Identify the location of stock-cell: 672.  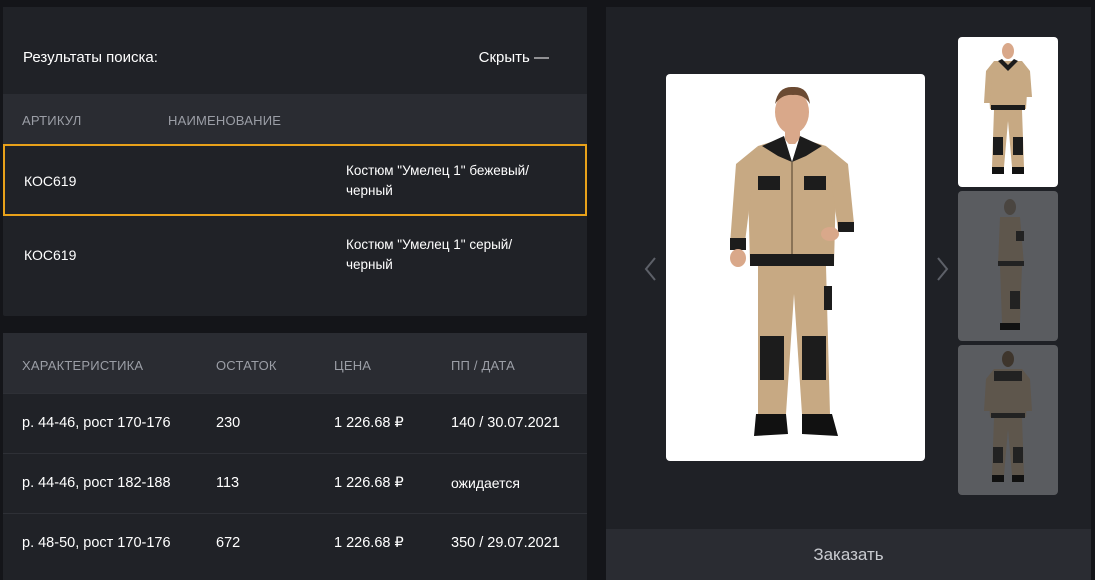
(228, 543).